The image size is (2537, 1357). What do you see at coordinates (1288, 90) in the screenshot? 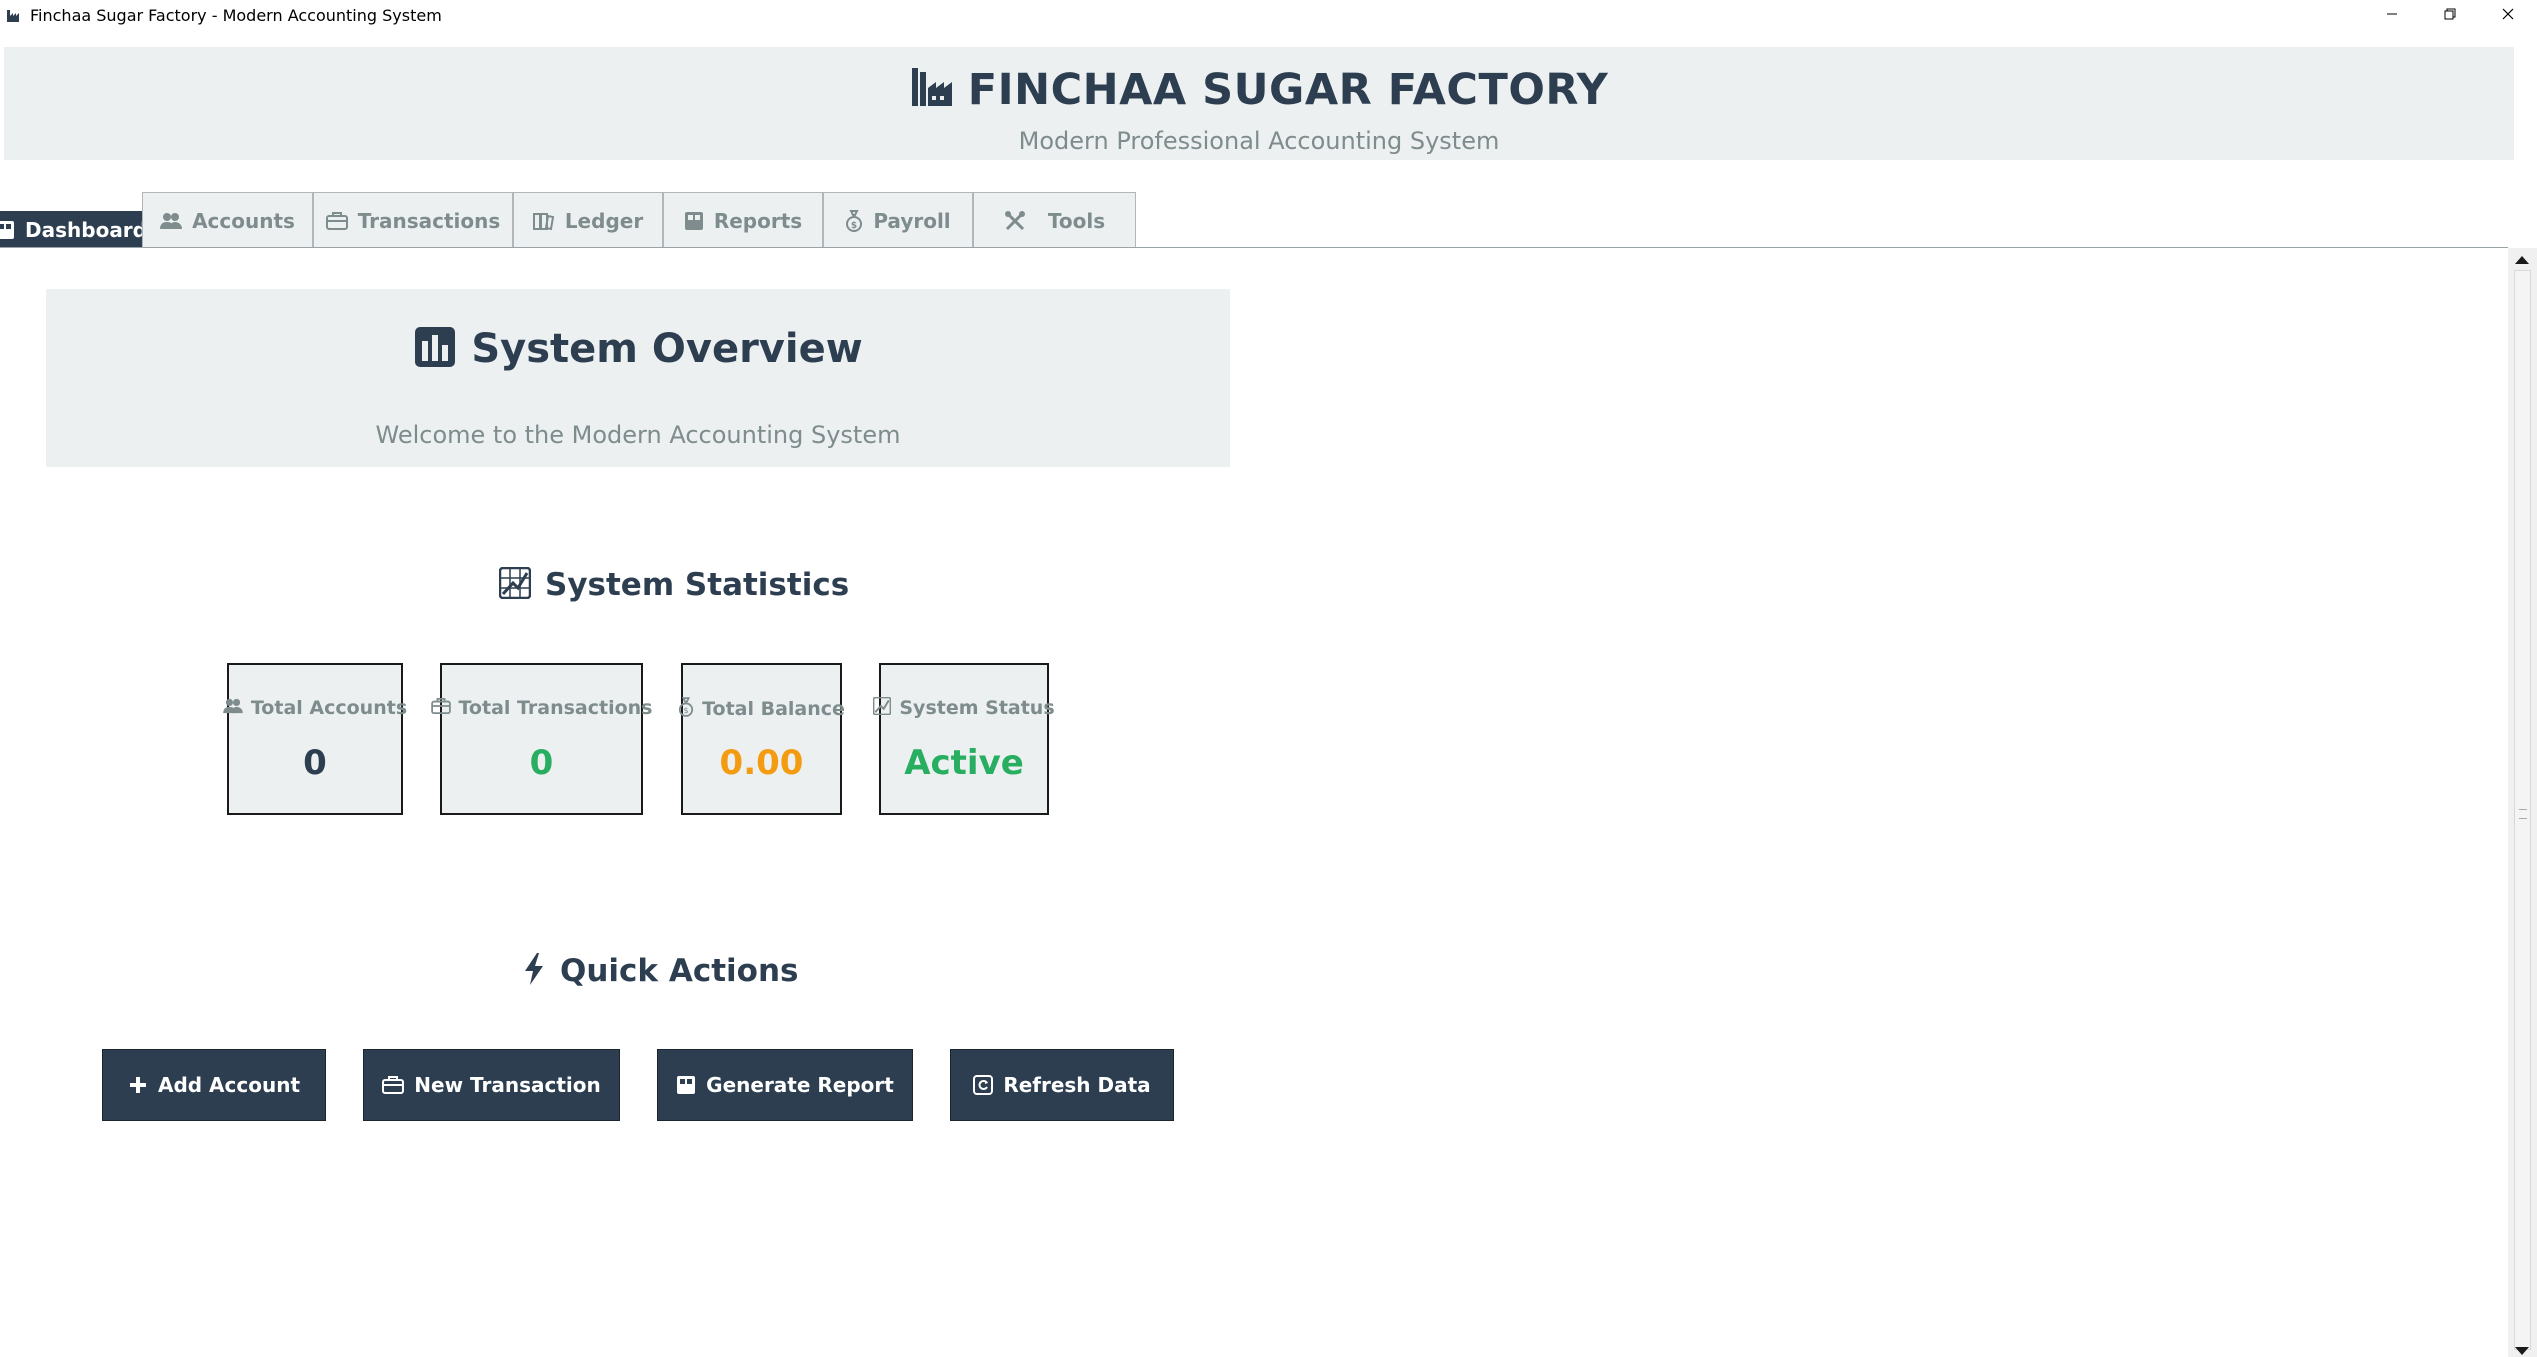
I see `app-title: FINCHAA SUGAR FACTORY` at bounding box center [1288, 90].